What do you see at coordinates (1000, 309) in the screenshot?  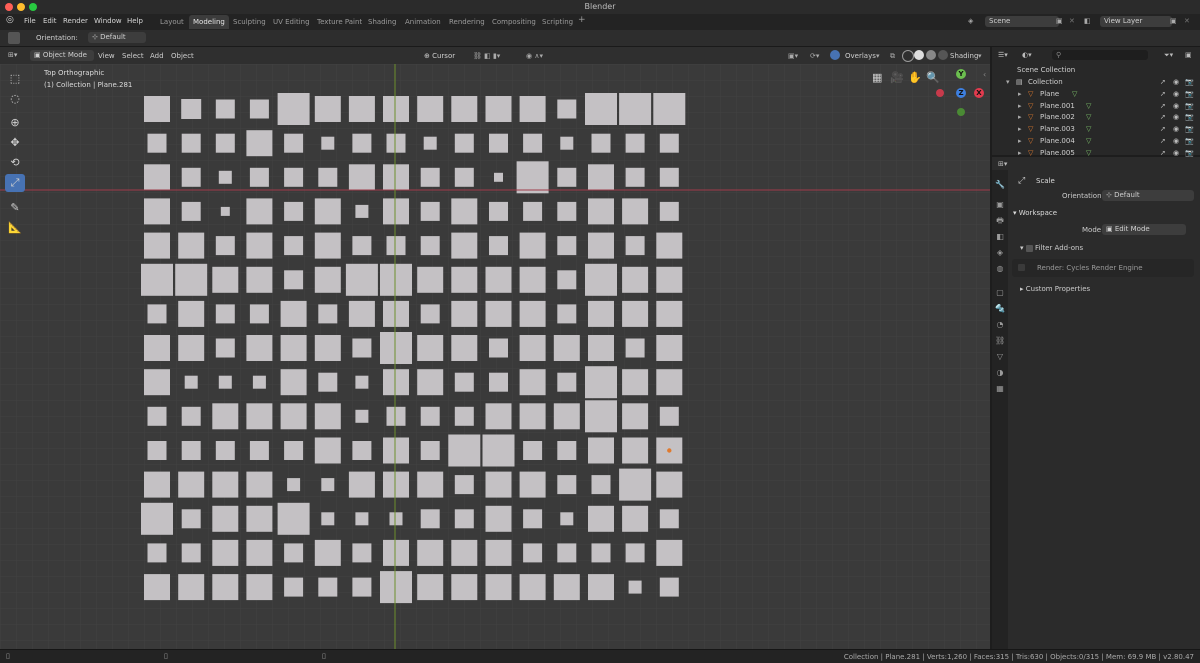 I see `modifier-tab-icon: 🔩` at bounding box center [1000, 309].